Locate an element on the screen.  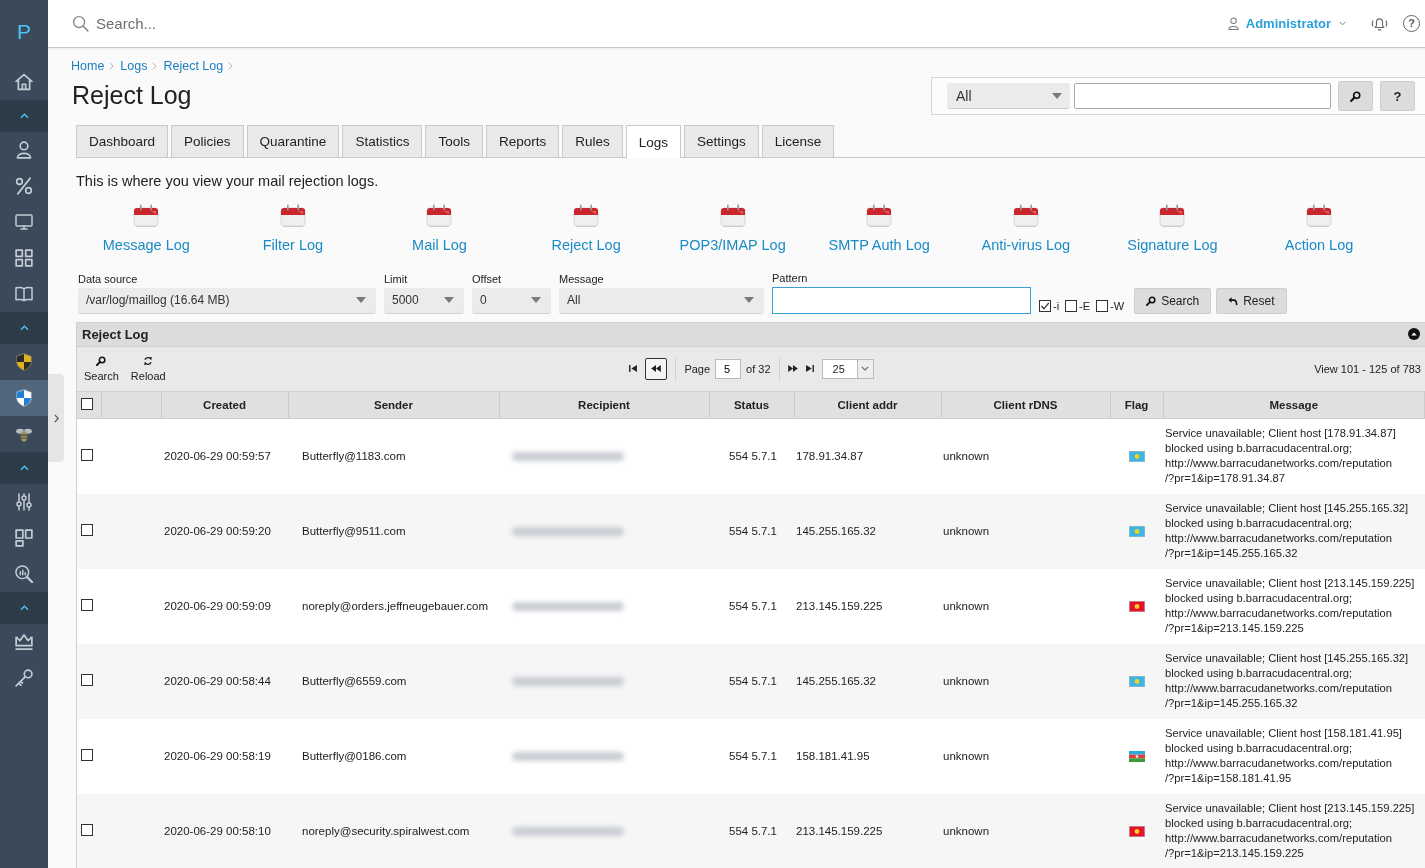
log-link: Reject Log is located at coordinates (586, 228).